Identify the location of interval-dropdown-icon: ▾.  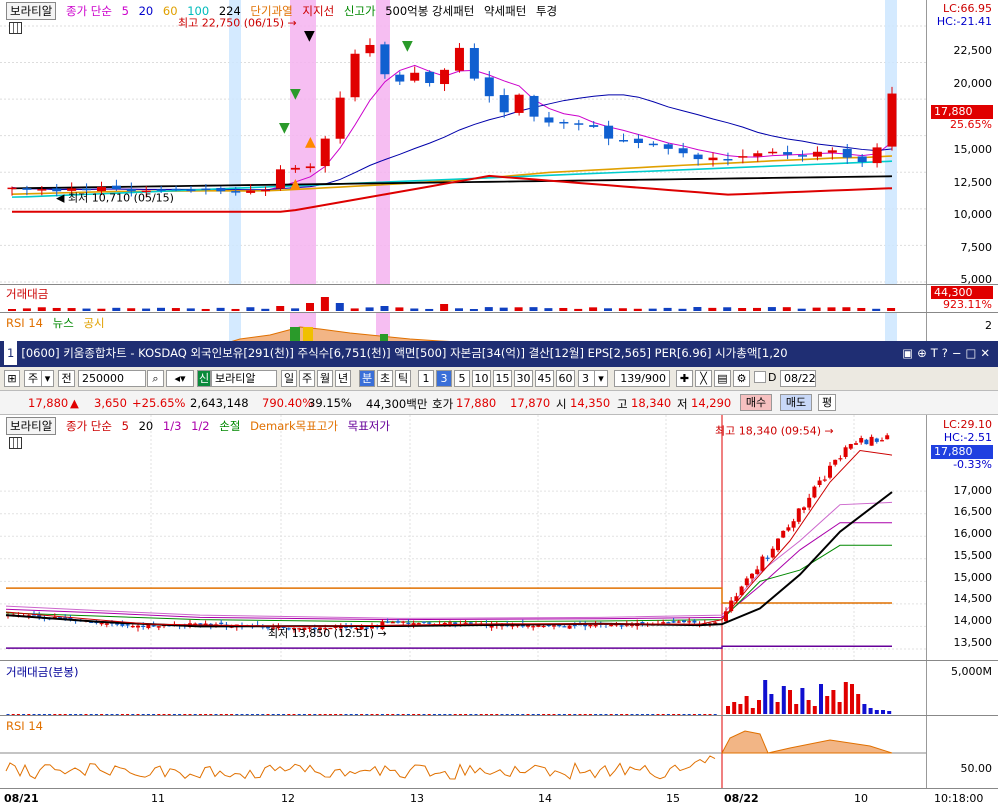
(601, 378).